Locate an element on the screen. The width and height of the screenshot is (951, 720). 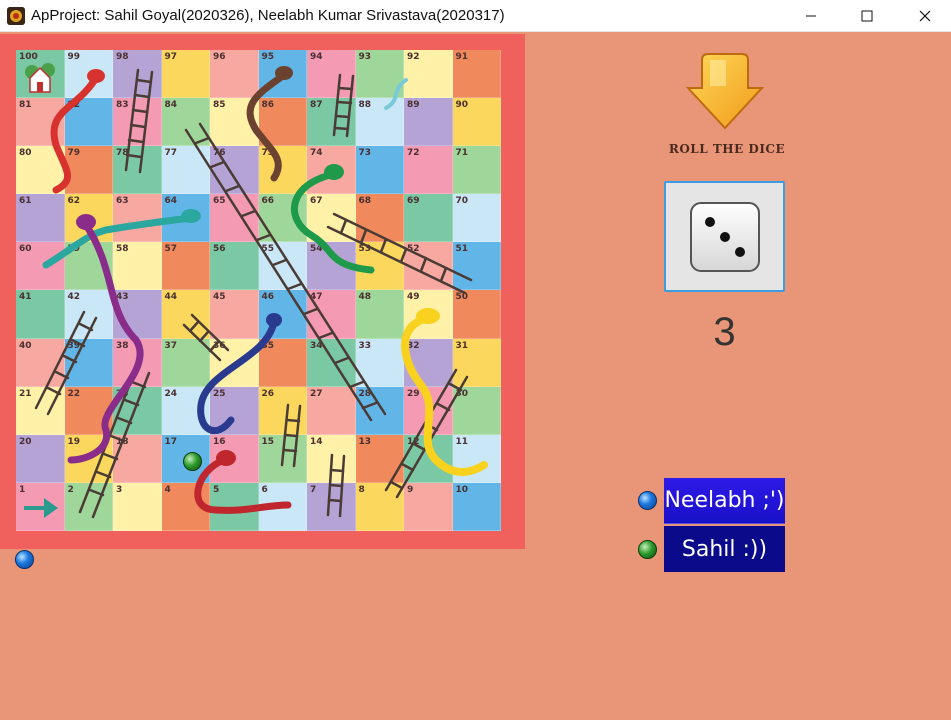
board-cell: 9 is located at coordinates (428, 506).